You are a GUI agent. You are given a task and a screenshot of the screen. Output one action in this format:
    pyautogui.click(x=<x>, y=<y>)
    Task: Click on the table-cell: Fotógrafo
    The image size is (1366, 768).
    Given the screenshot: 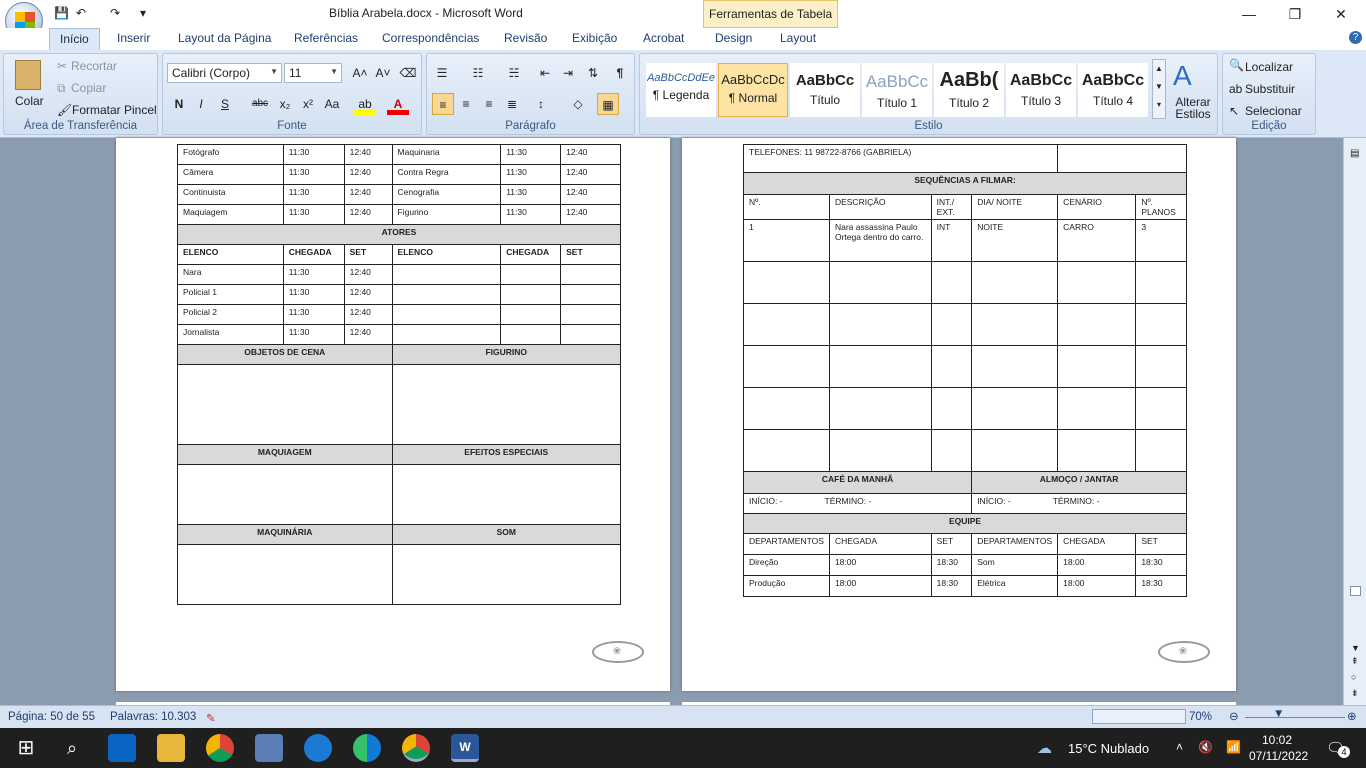 What is the action you would take?
    pyautogui.click(x=230, y=154)
    